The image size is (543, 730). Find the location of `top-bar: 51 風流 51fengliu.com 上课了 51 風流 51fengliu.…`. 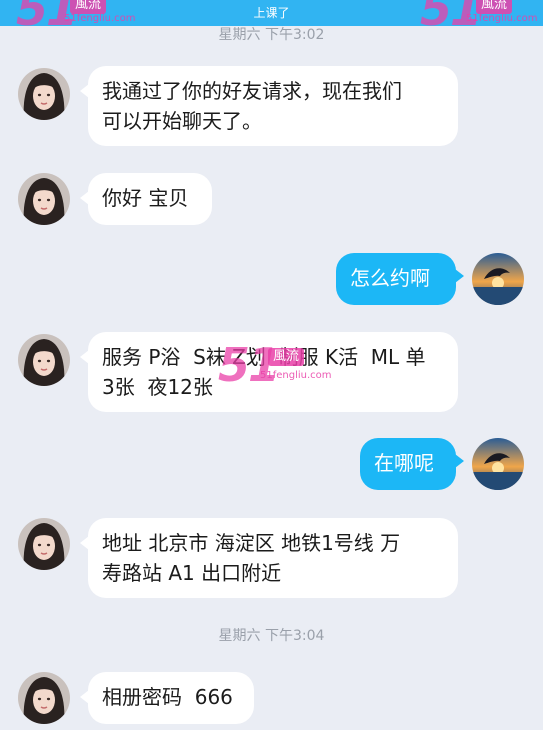

top-bar: 51 風流 51fengliu.com 上课了 51 風流 51fengliu.… is located at coordinates (271, 13).